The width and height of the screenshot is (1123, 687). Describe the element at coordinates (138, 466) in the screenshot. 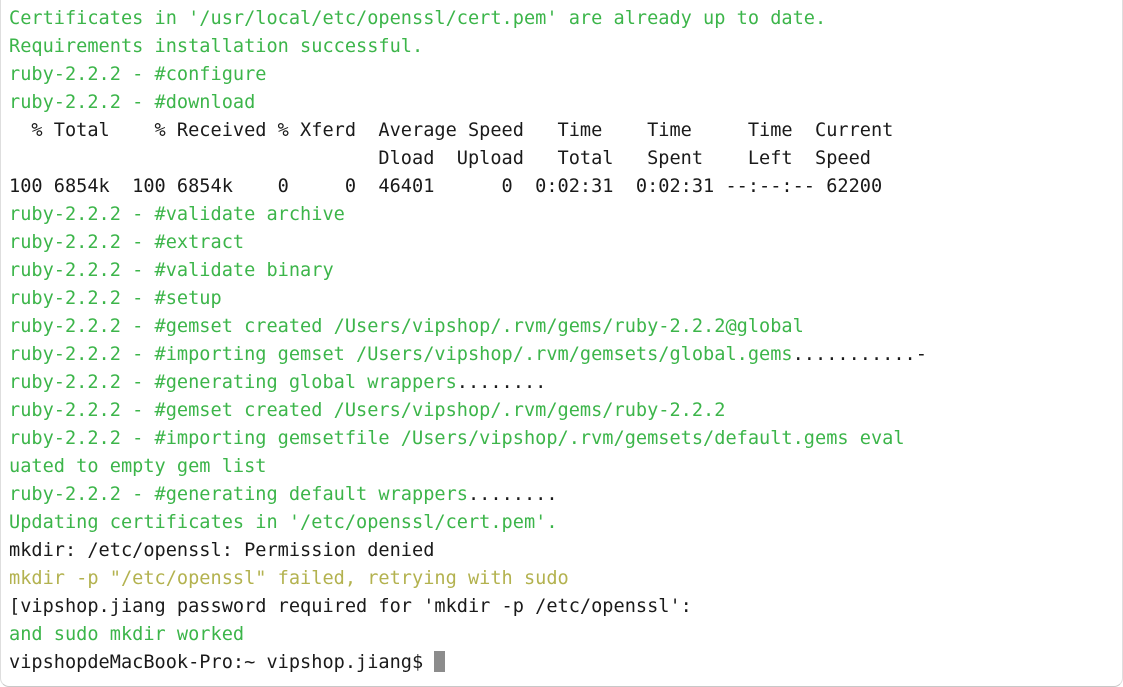

I see `terminal-line-text: uated to empty gem list` at that location.